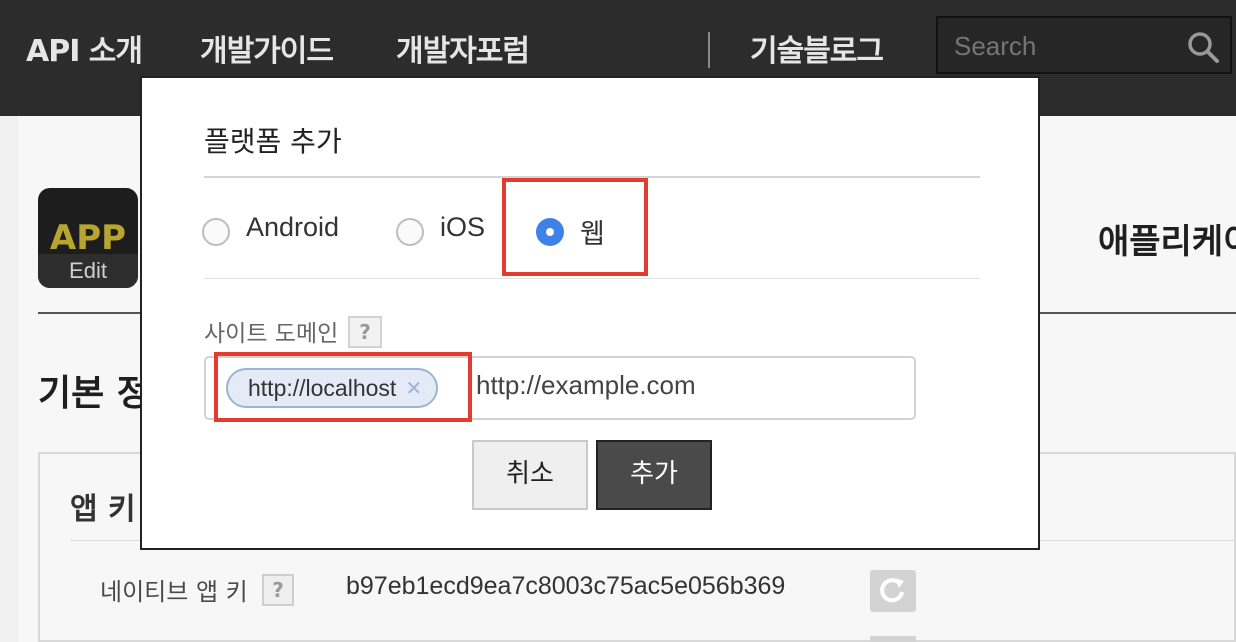 This screenshot has width=1236, height=642. What do you see at coordinates (1064, 46) in the screenshot?
I see `search-input` at bounding box center [1064, 46].